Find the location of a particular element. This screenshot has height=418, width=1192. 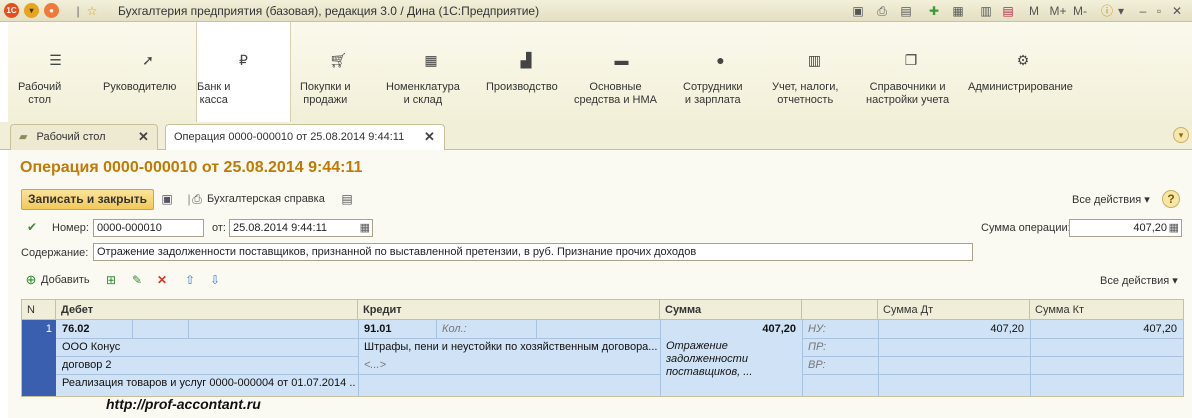

date-field: 25.08.2014 9:44:11 ▦ is located at coordinates (301, 228).